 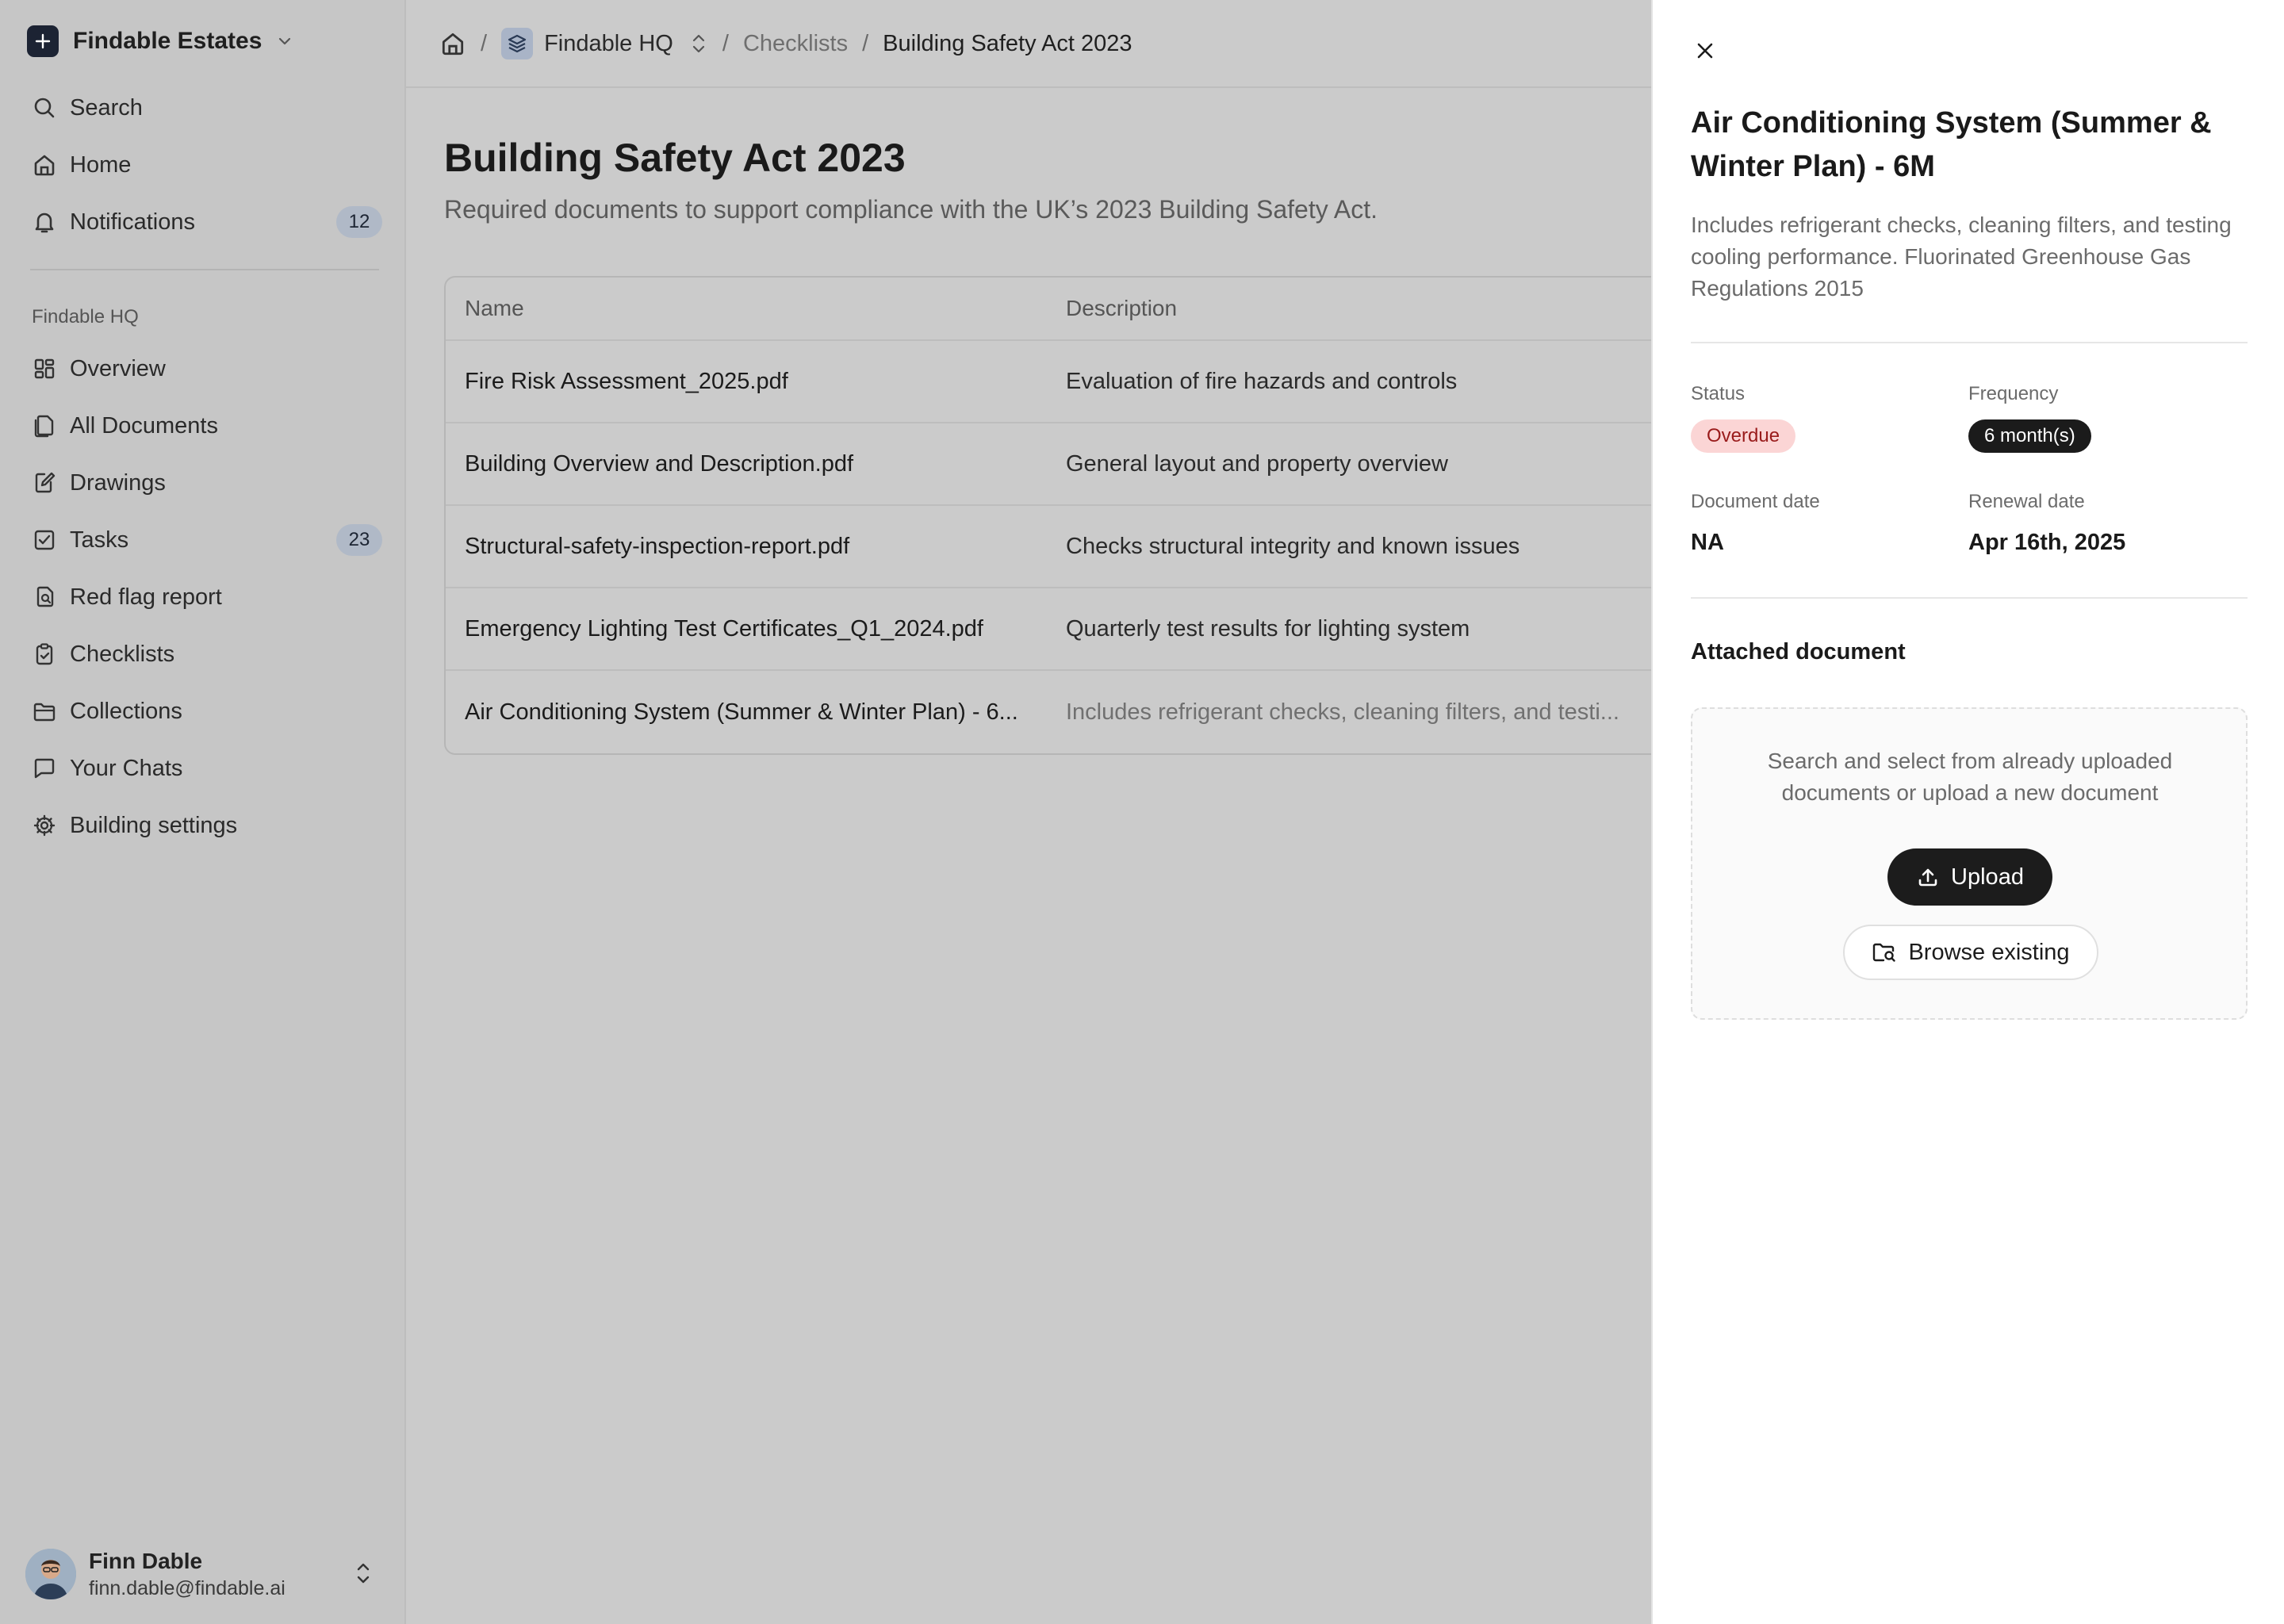 What do you see at coordinates (144, 425) in the screenshot?
I see `sidebar-item-label: All Documents` at bounding box center [144, 425].